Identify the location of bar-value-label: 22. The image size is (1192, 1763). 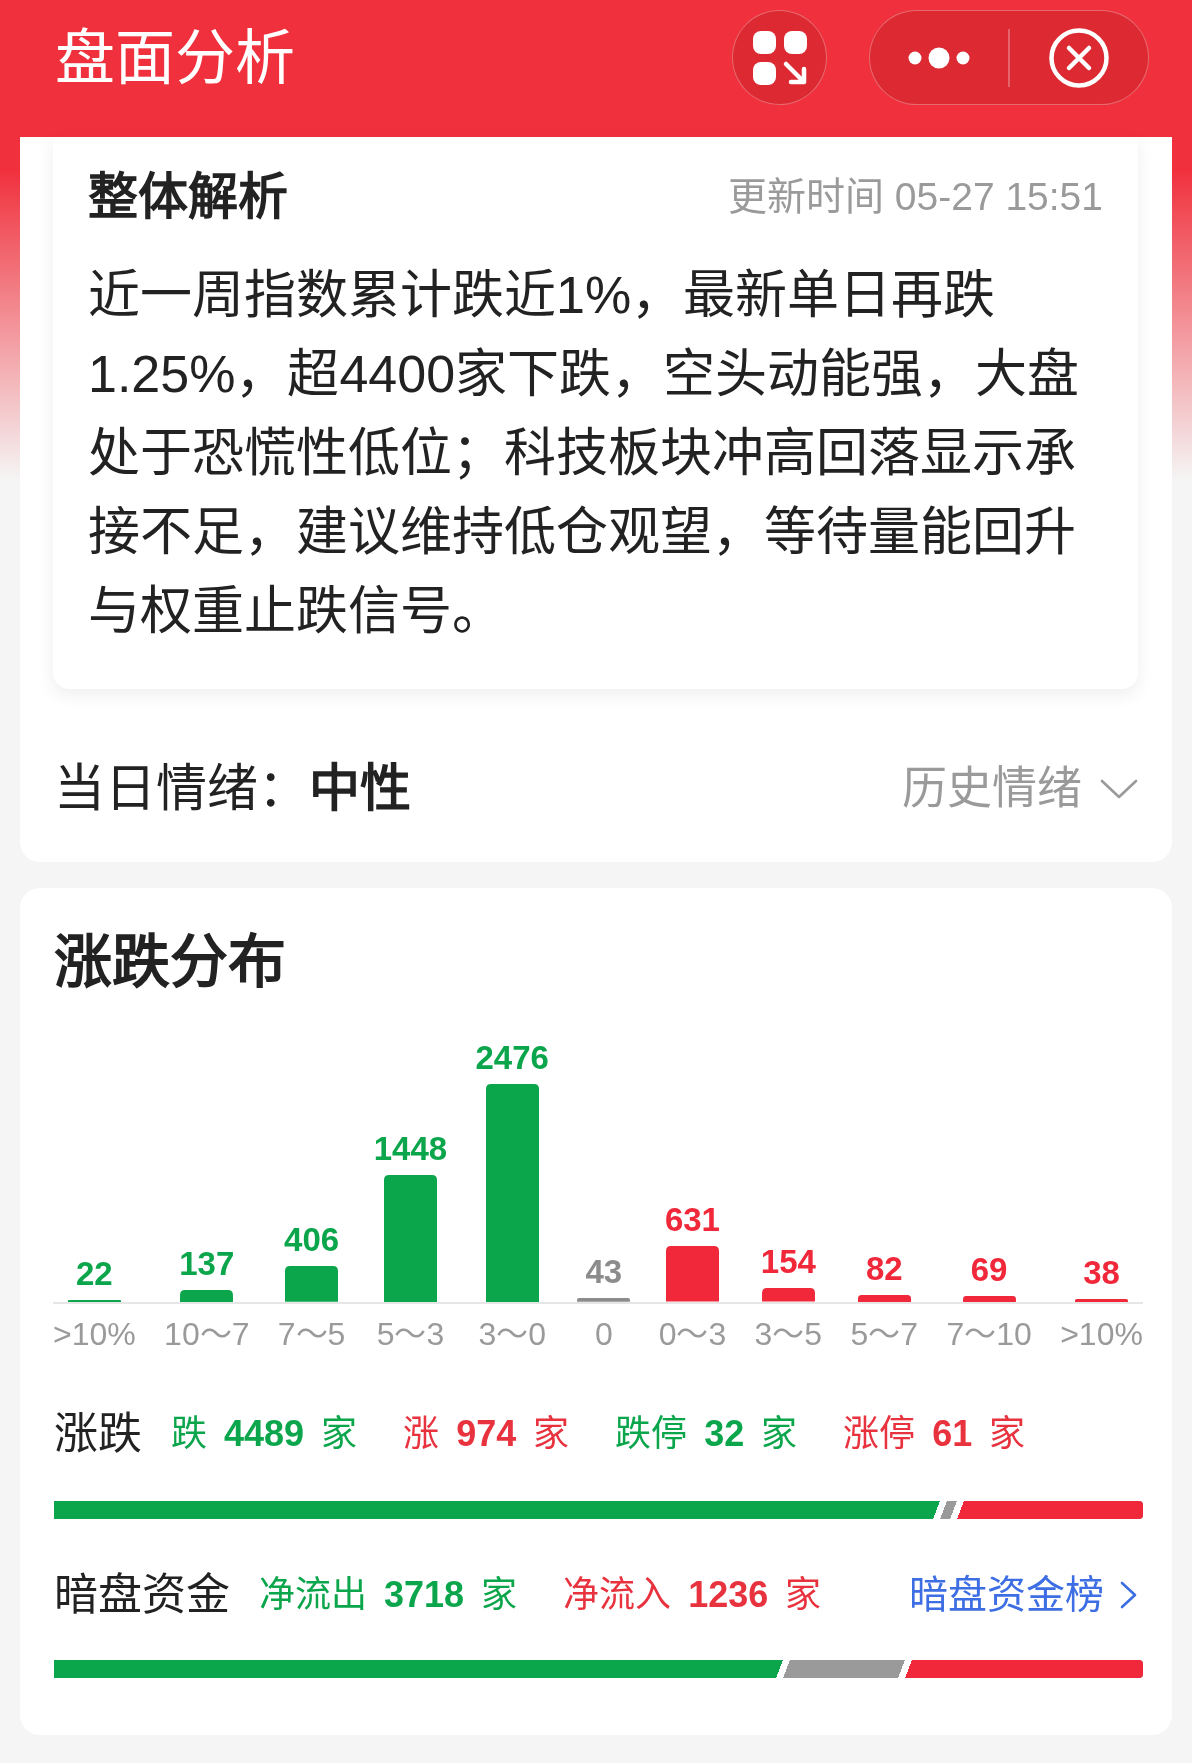
(94, 1274).